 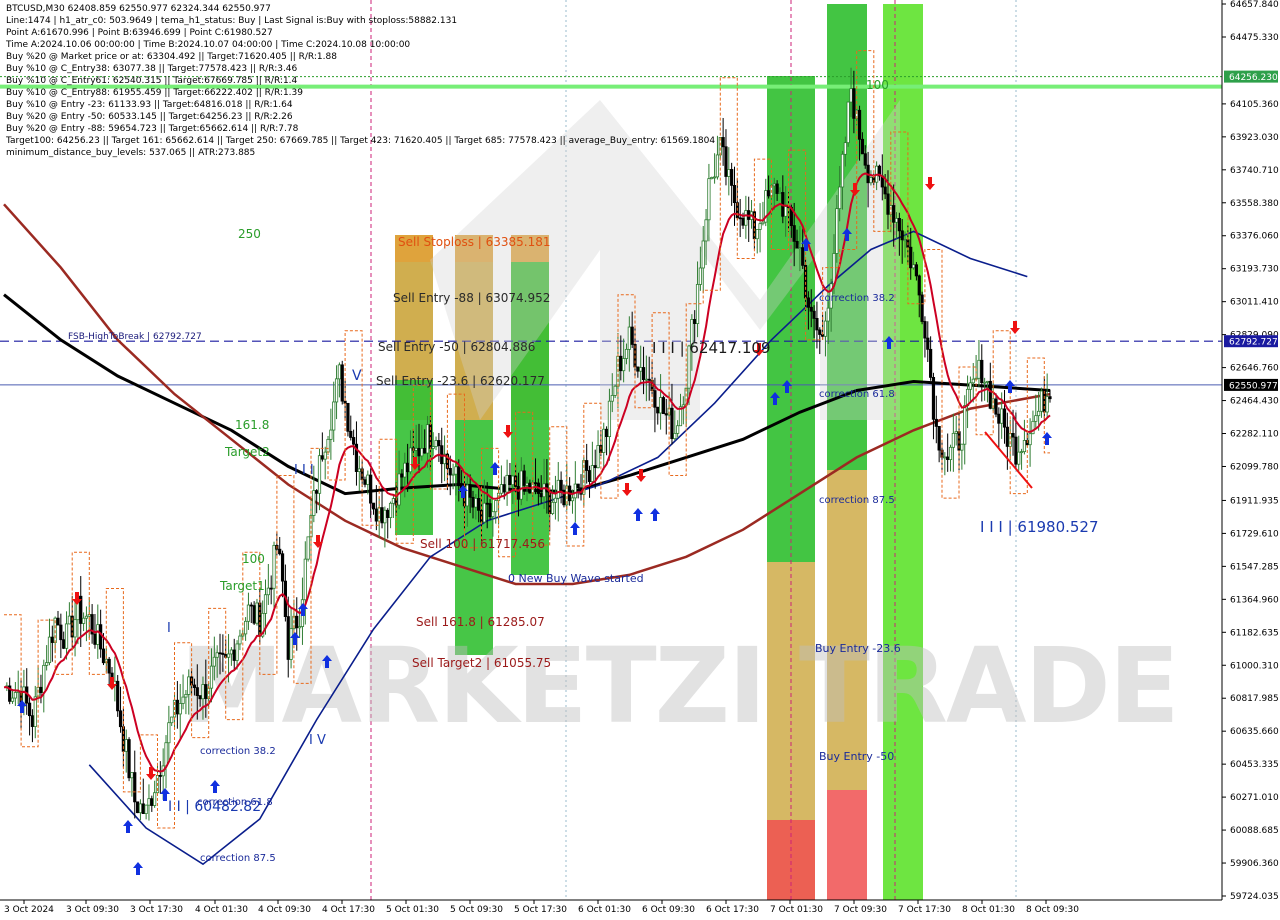 I want to click on correction-382-right: correction 38.2, so click(x=857, y=298).